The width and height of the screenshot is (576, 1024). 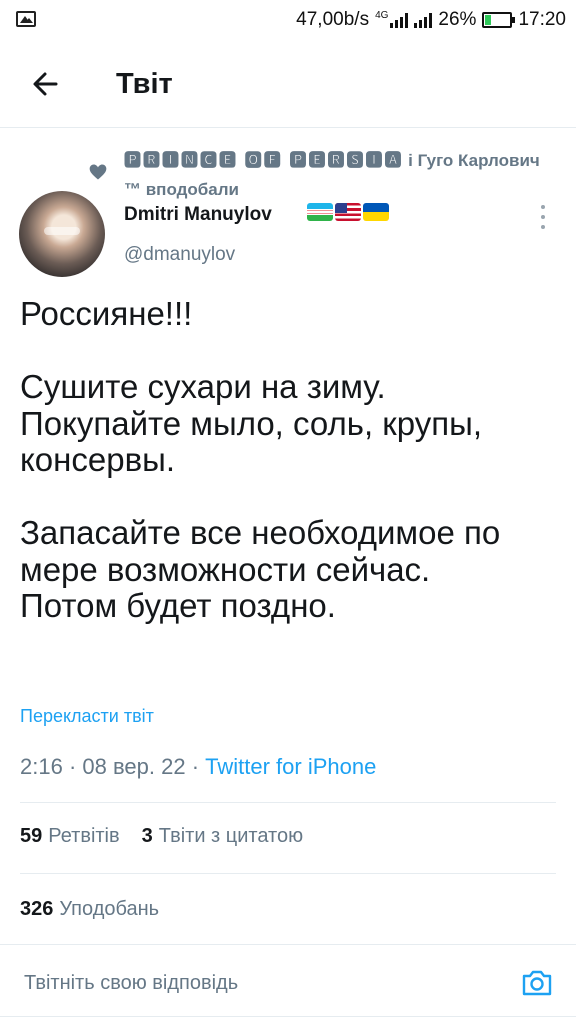 I want to click on signal-icon, so click(x=399, y=20).